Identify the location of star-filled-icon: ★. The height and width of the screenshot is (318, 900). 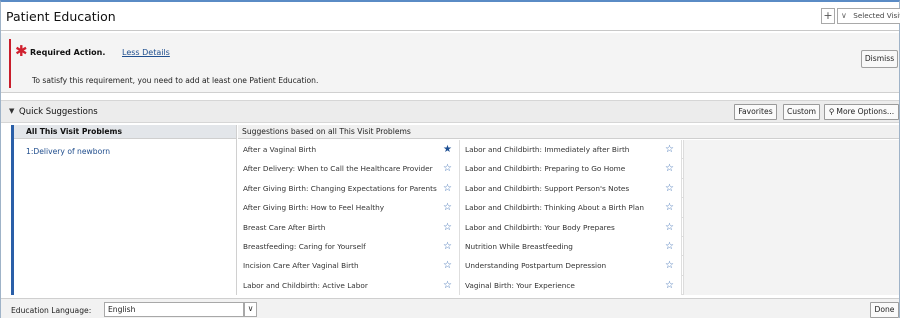
(447, 149).